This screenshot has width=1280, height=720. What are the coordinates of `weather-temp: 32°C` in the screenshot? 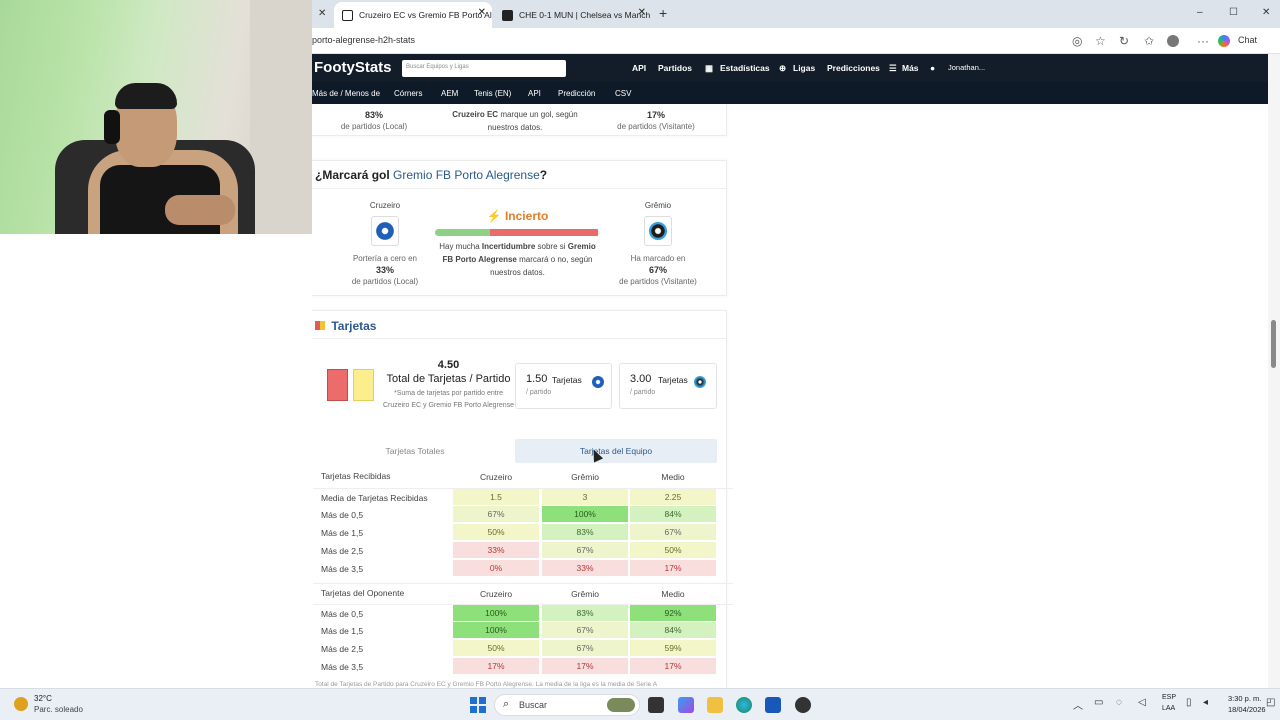 It's located at (43, 698).